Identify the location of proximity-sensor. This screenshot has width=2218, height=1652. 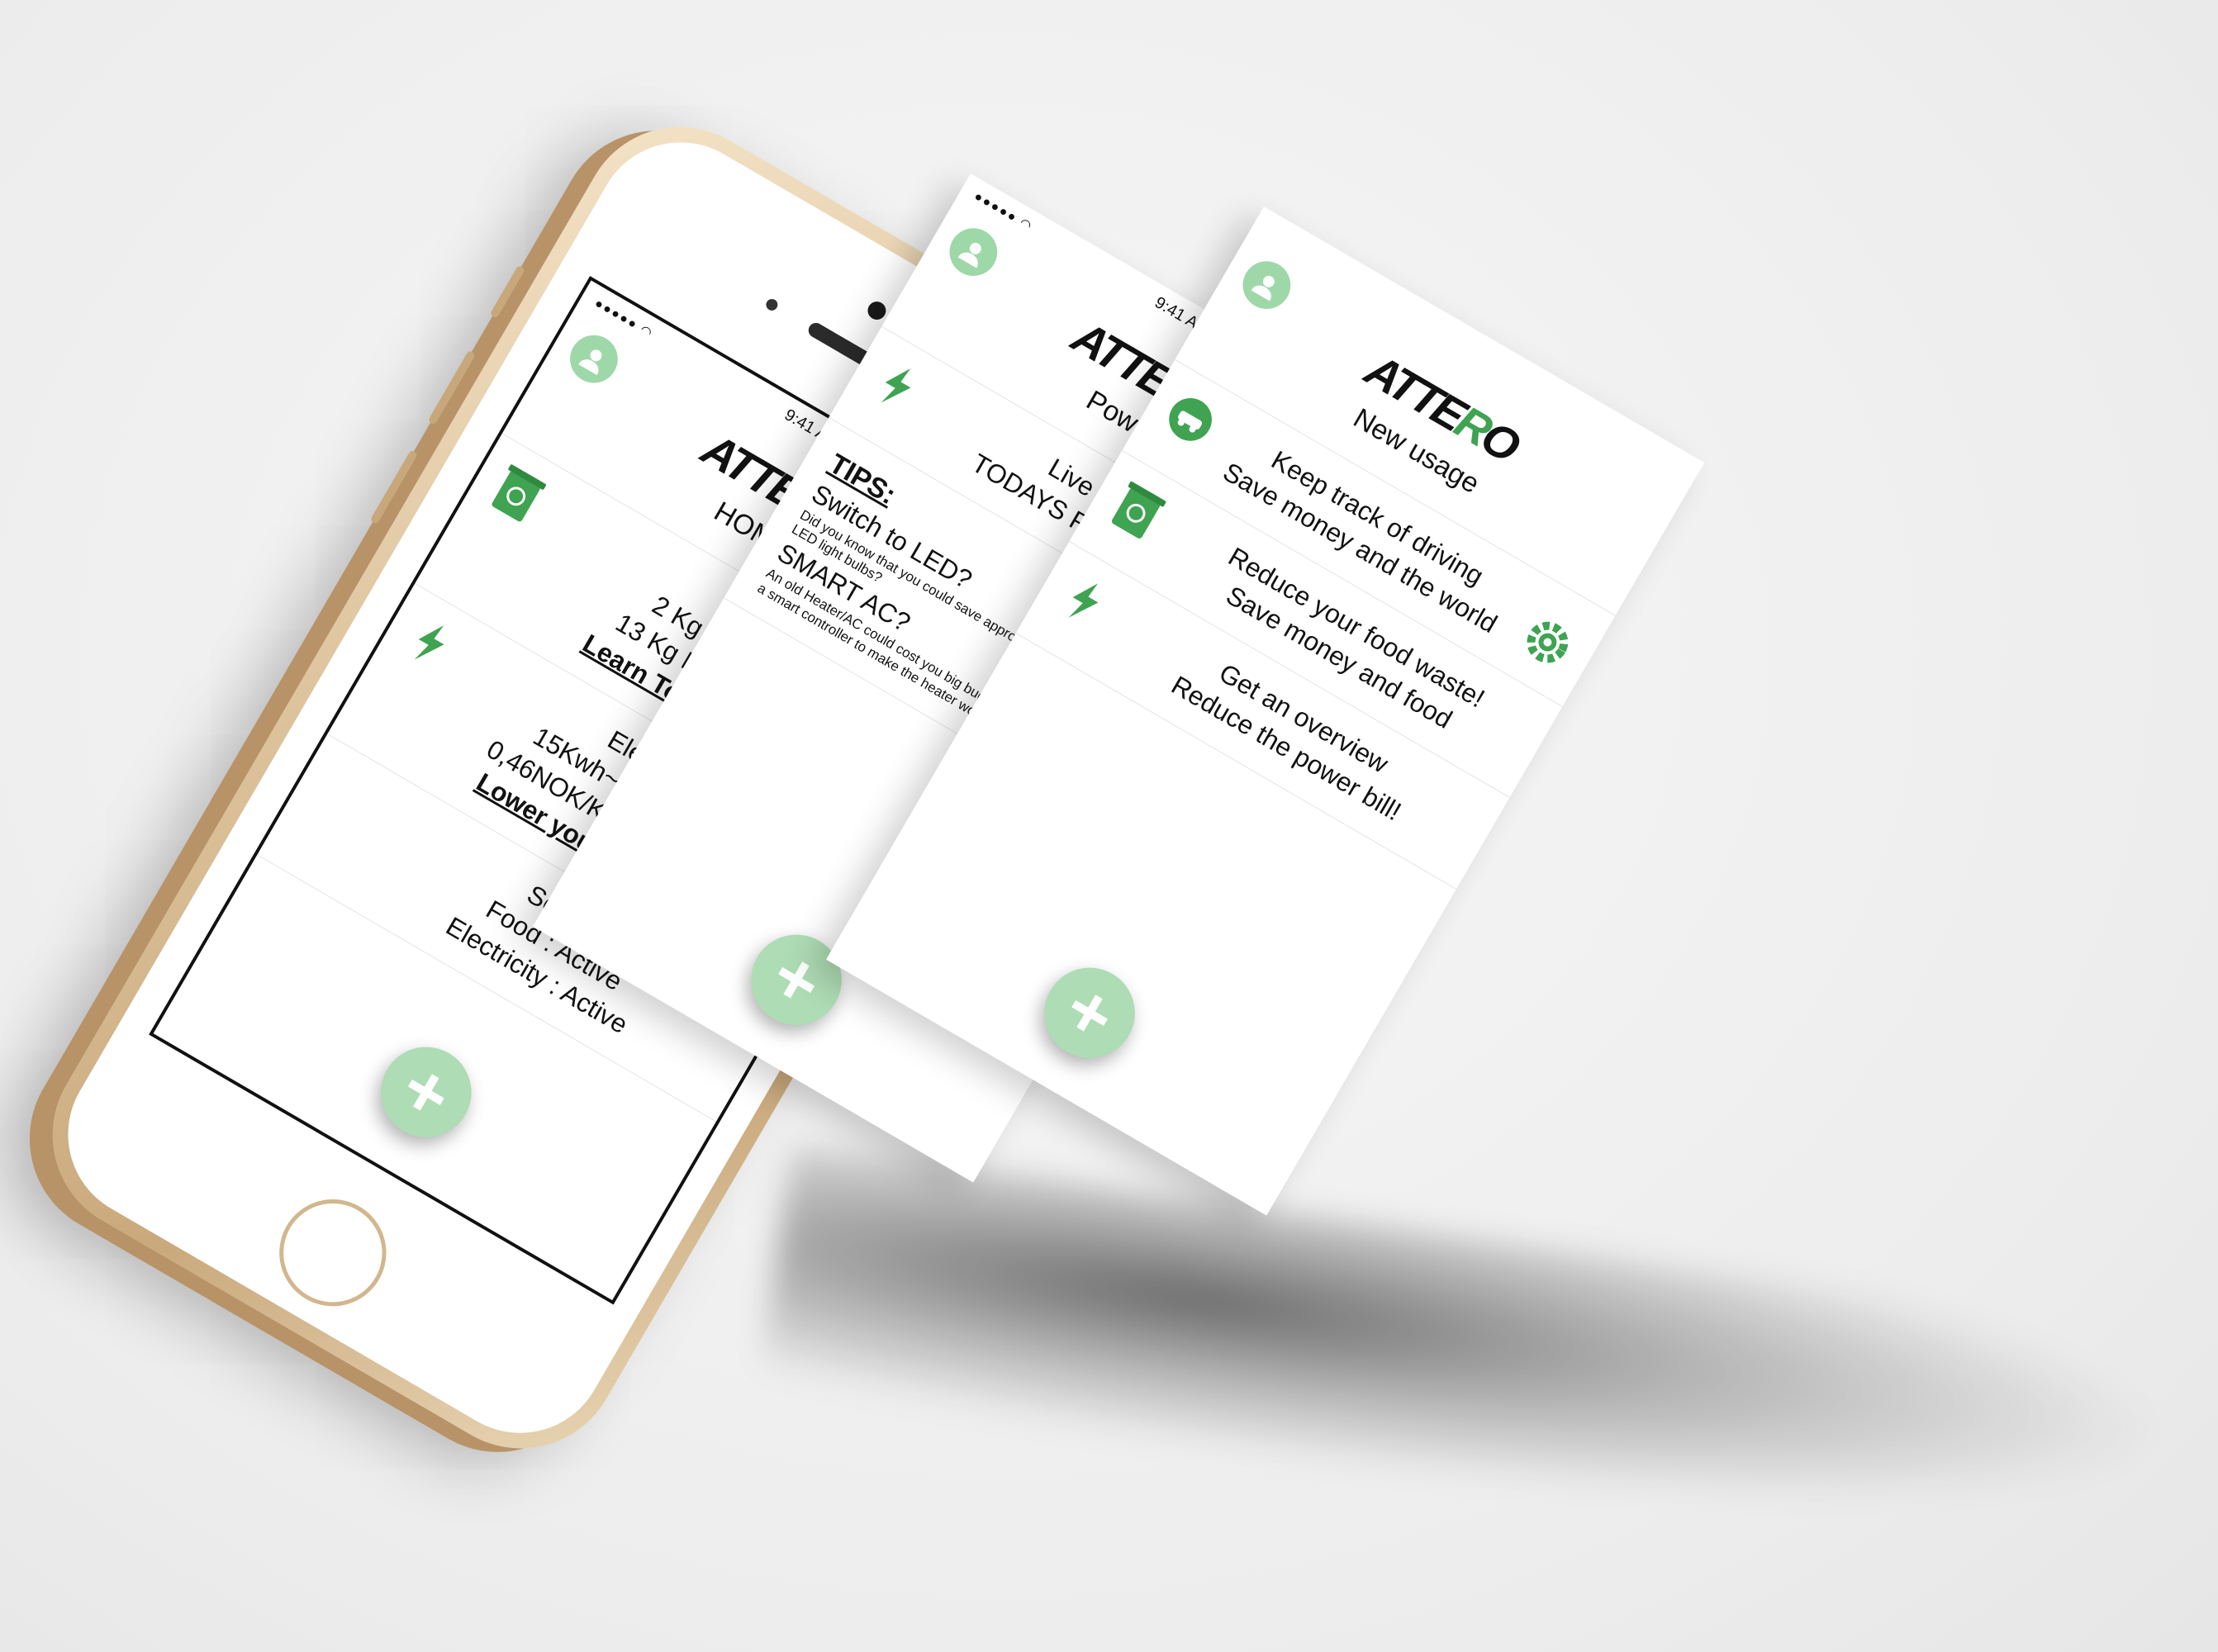
(772, 305).